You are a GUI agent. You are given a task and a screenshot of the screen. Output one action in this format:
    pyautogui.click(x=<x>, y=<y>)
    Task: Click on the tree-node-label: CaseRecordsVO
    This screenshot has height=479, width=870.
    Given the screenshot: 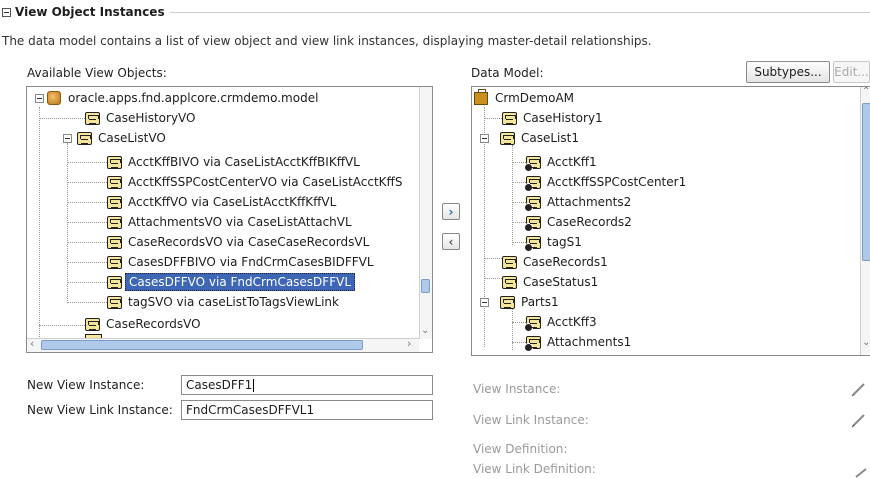 What is the action you would take?
    pyautogui.click(x=153, y=324)
    